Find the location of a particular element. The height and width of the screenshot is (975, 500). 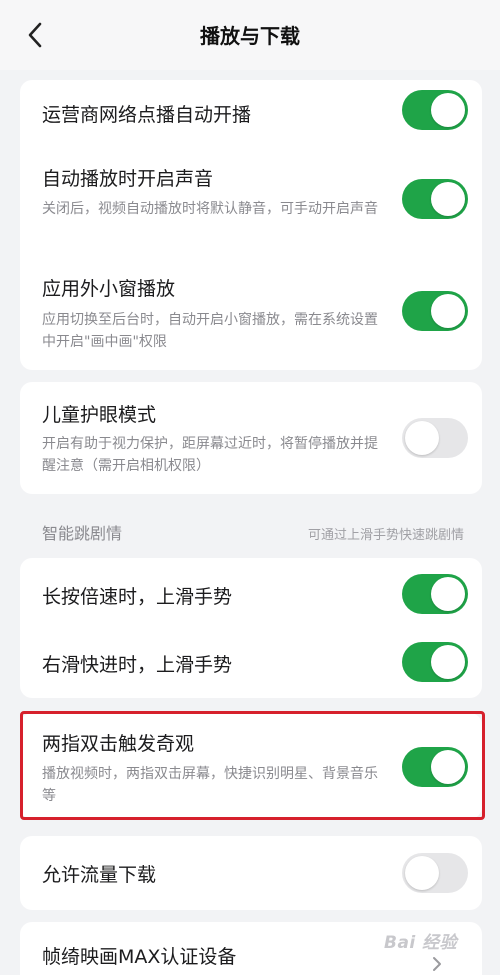

setting-title: 应用外小窗播放 is located at coordinates (109, 289).